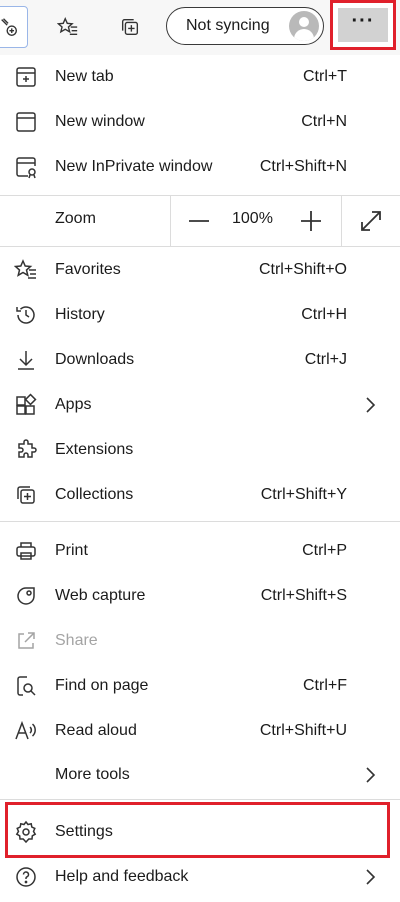 The width and height of the screenshot is (400, 902). What do you see at coordinates (88, 269) in the screenshot?
I see `menu-item-label: Favorites` at bounding box center [88, 269].